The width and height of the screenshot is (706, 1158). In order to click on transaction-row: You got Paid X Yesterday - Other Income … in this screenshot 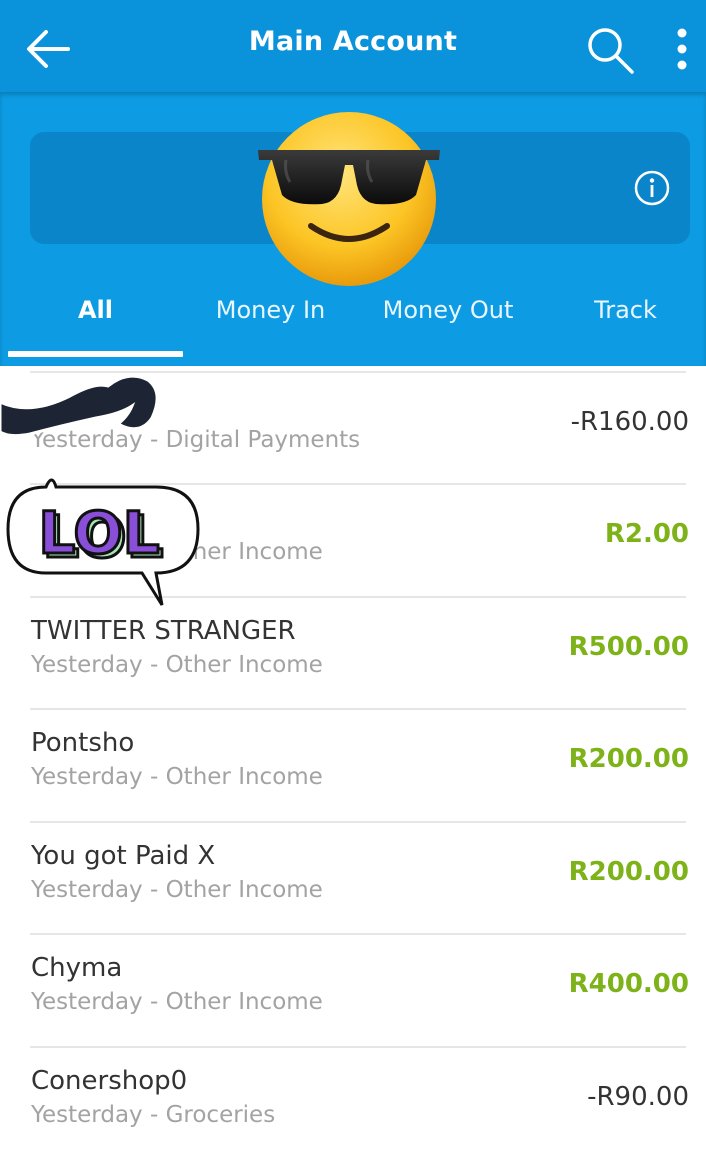, I will do `click(353, 877)`.